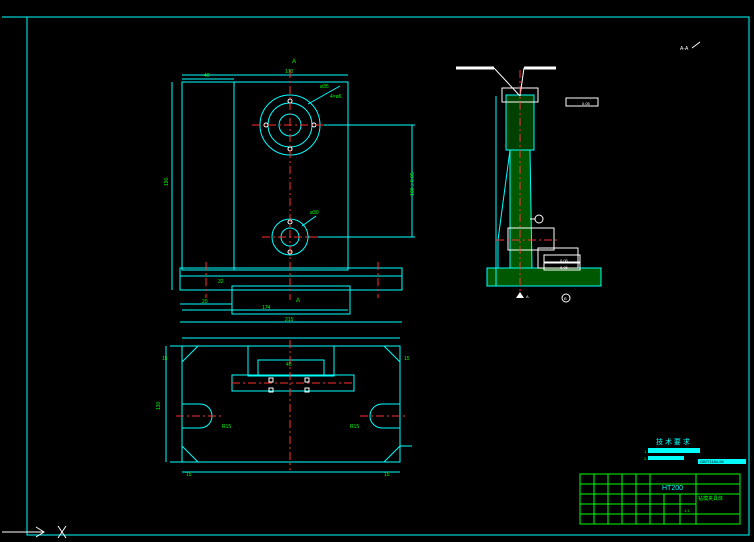 This screenshot has height=542, width=754. Describe the element at coordinates (289, 72) in the screenshot. I see `dim-top-width: 170` at that location.